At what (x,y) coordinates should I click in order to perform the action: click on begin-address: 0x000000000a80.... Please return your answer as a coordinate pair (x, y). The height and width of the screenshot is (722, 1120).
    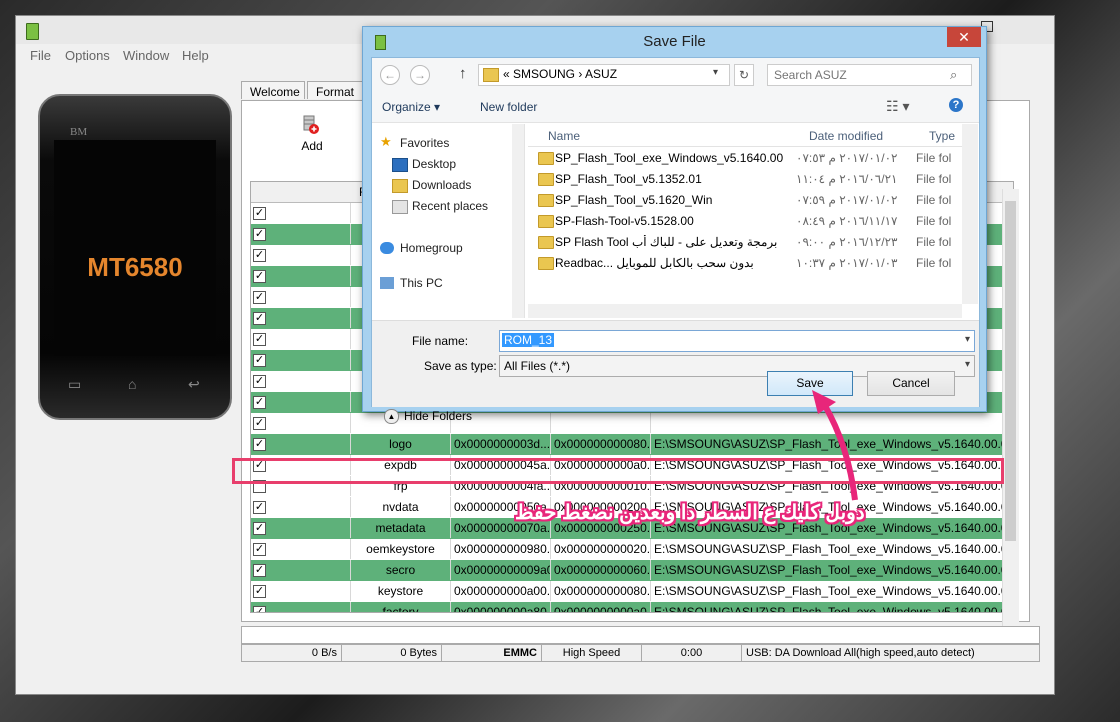
    Looking at the image, I should click on (501, 607).